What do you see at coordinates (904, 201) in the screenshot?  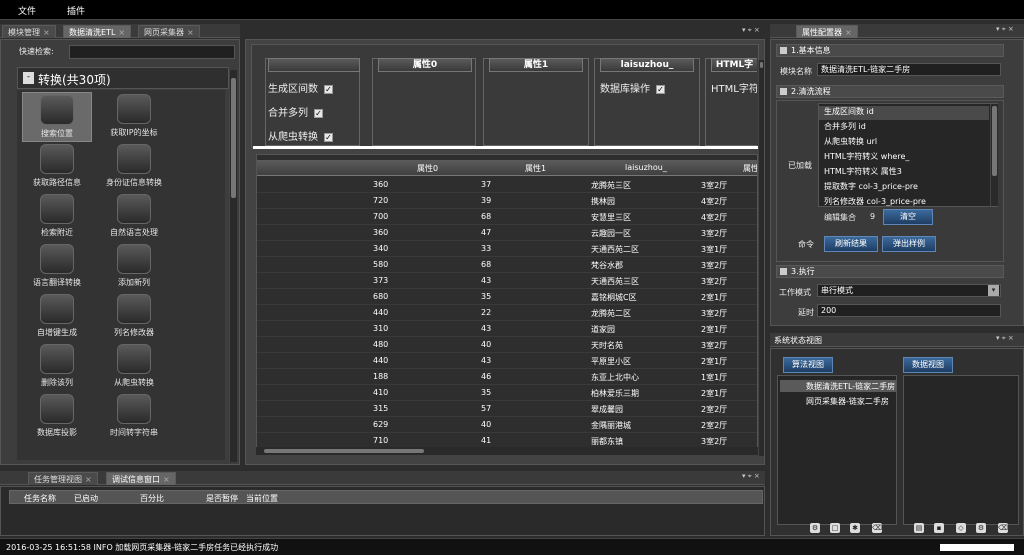 I see `flow-item: 列名修改器 col-3_price-pre` at bounding box center [904, 201].